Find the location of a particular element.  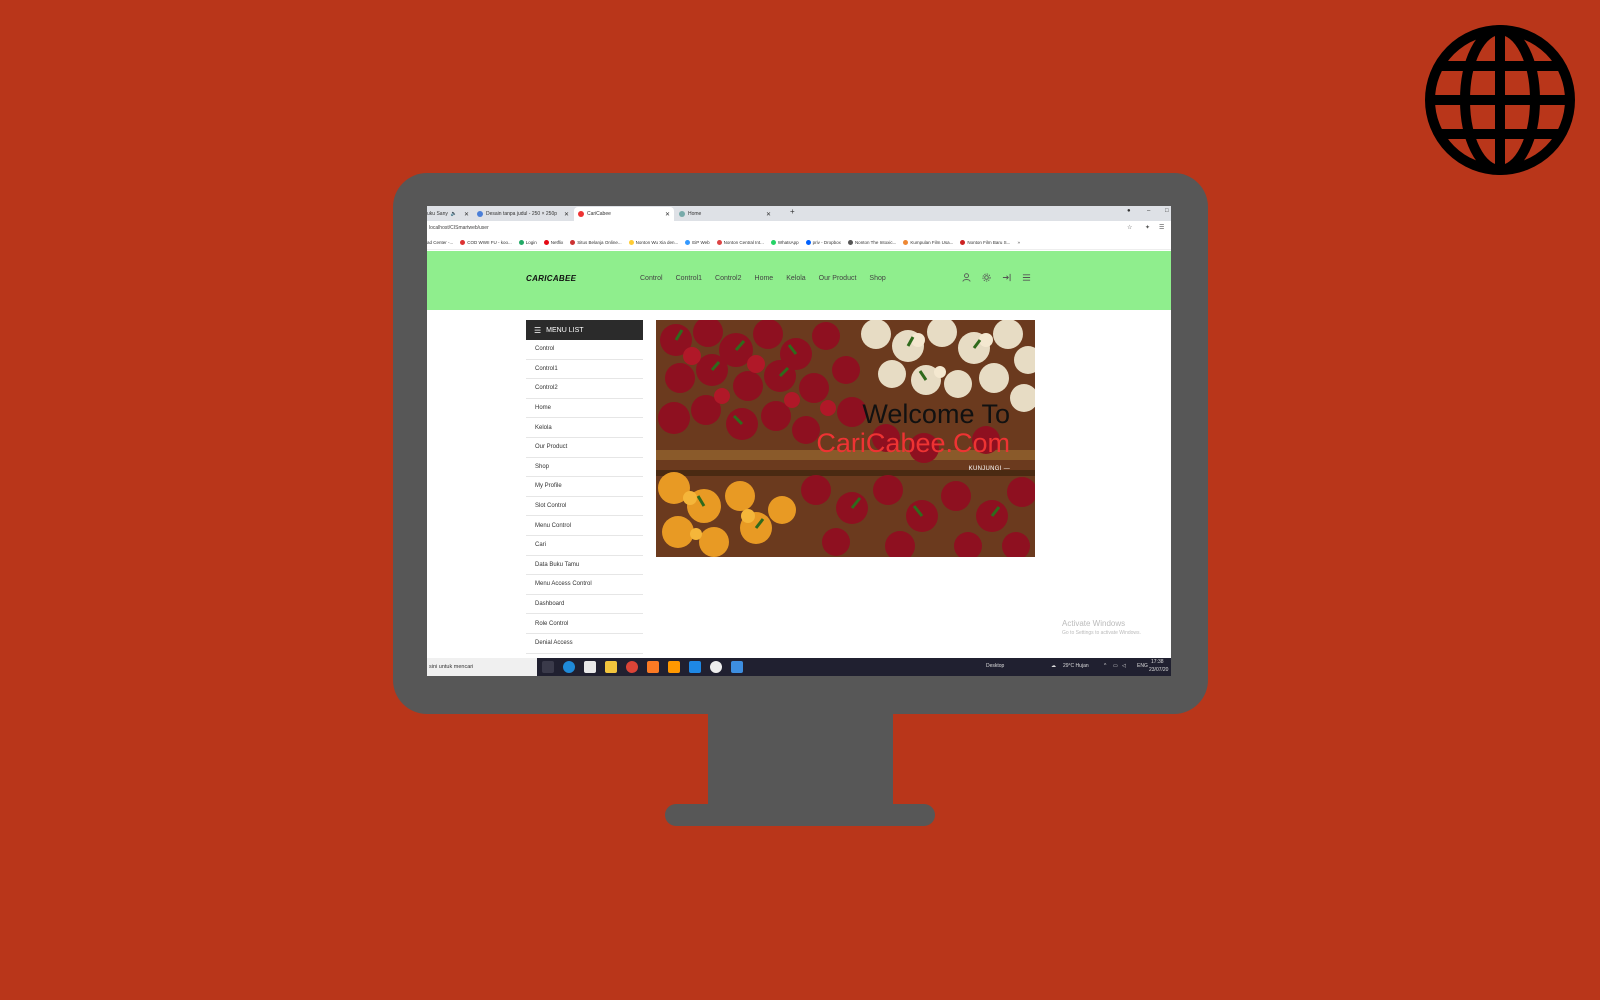

browser-tab: uku Sany 🔈 ✕ is located at coordinates (450, 214).